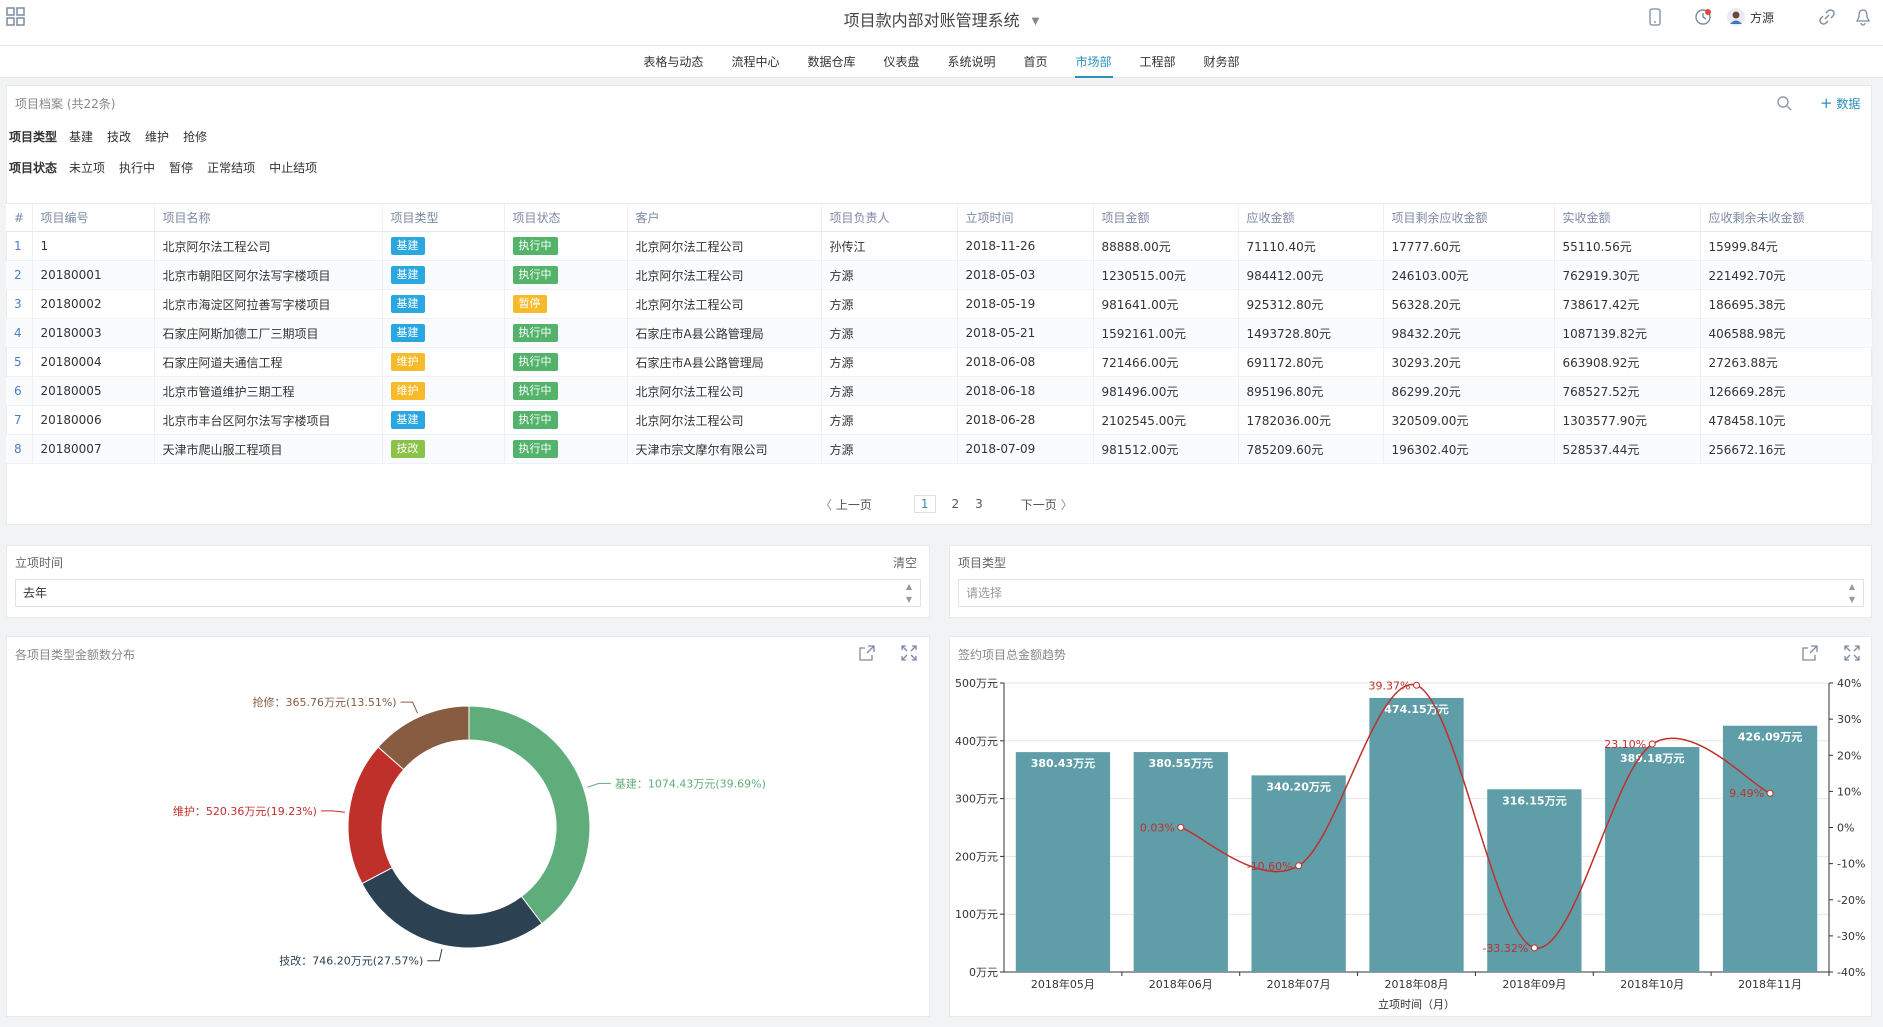 Image resolution: width=1883 pixels, height=1027 pixels. Describe the element at coordinates (901, 62) in the screenshot. I see `tab-3: 仪表盘` at that location.